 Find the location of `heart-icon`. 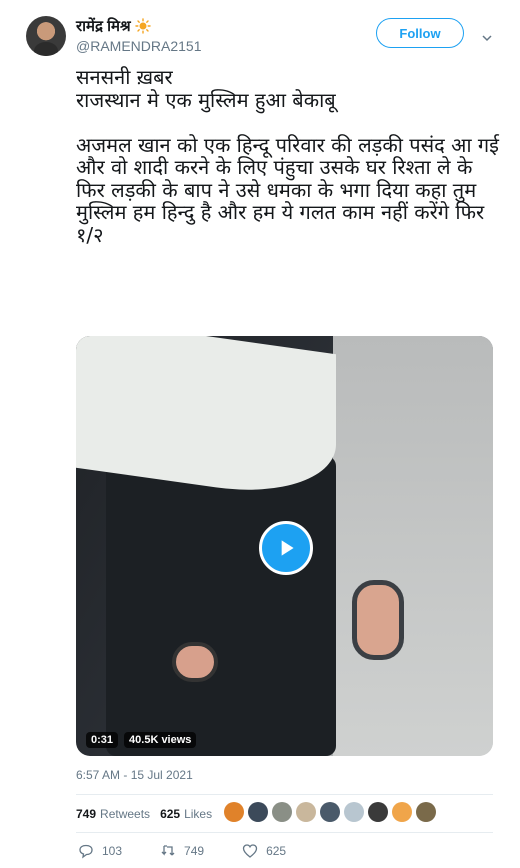

heart-icon is located at coordinates (250, 851).